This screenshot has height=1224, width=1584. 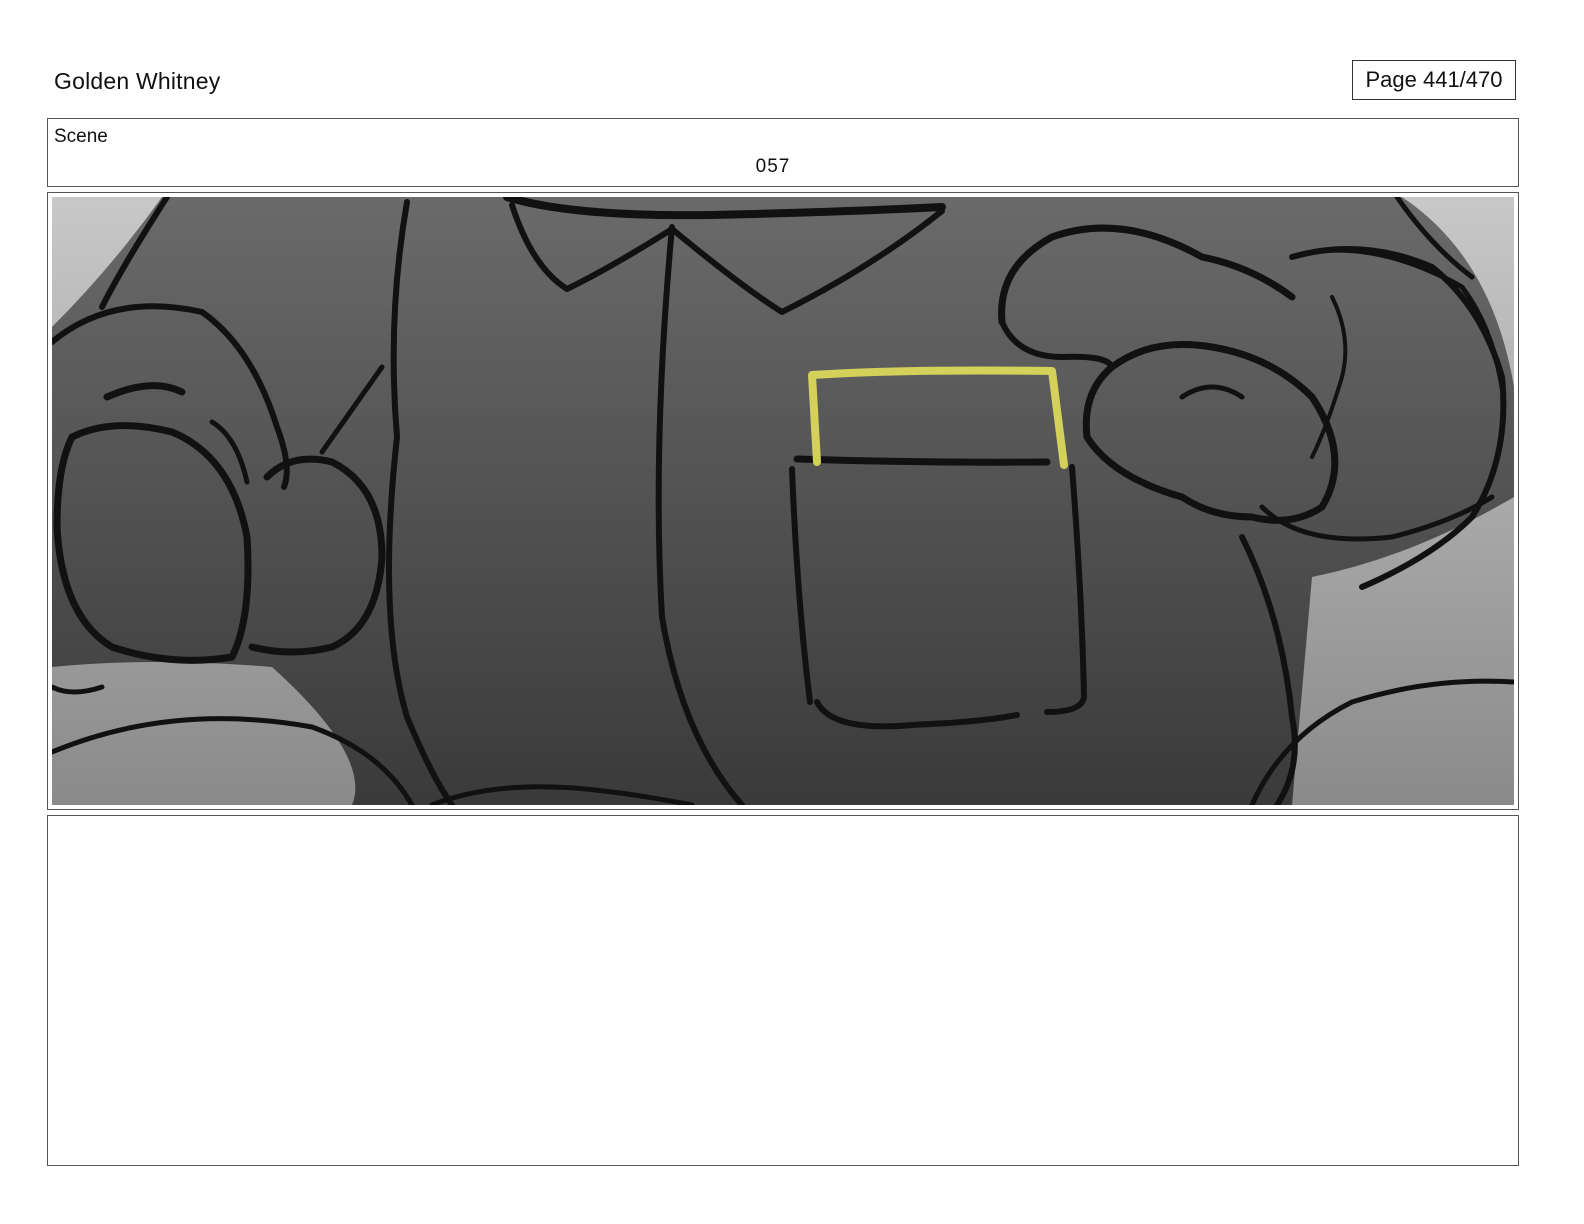 I want to click on page-indicator: Page 441/470, so click(x=1434, y=80).